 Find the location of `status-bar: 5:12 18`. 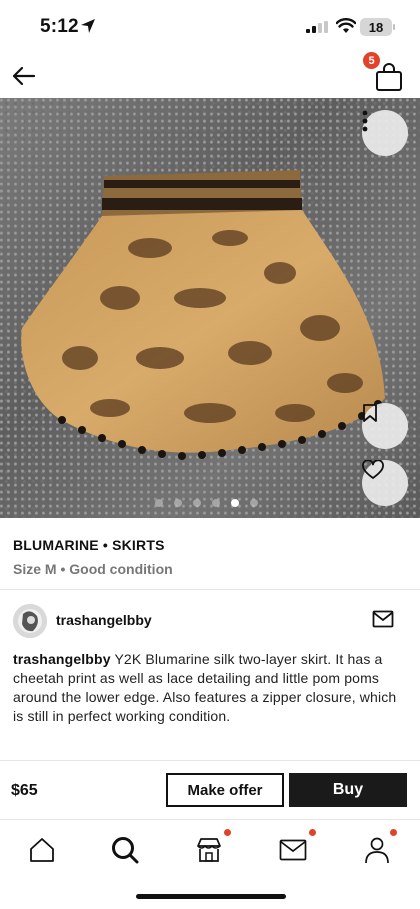

status-bar: 5:12 18 is located at coordinates (210, 26).